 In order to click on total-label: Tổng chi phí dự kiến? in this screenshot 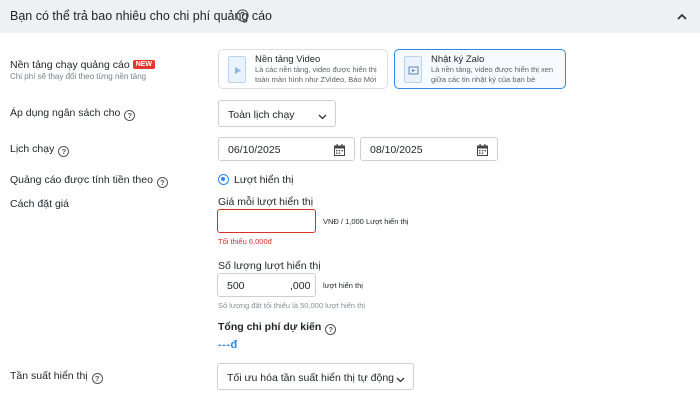, I will do `click(277, 328)`.